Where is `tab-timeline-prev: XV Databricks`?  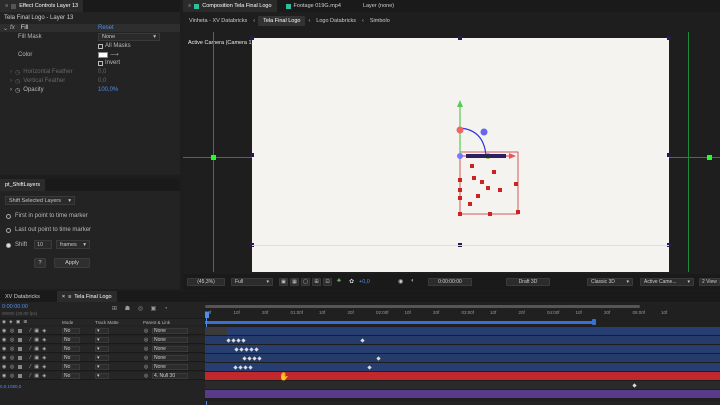 tab-timeline-prev: XV Databricks is located at coordinates (22, 296).